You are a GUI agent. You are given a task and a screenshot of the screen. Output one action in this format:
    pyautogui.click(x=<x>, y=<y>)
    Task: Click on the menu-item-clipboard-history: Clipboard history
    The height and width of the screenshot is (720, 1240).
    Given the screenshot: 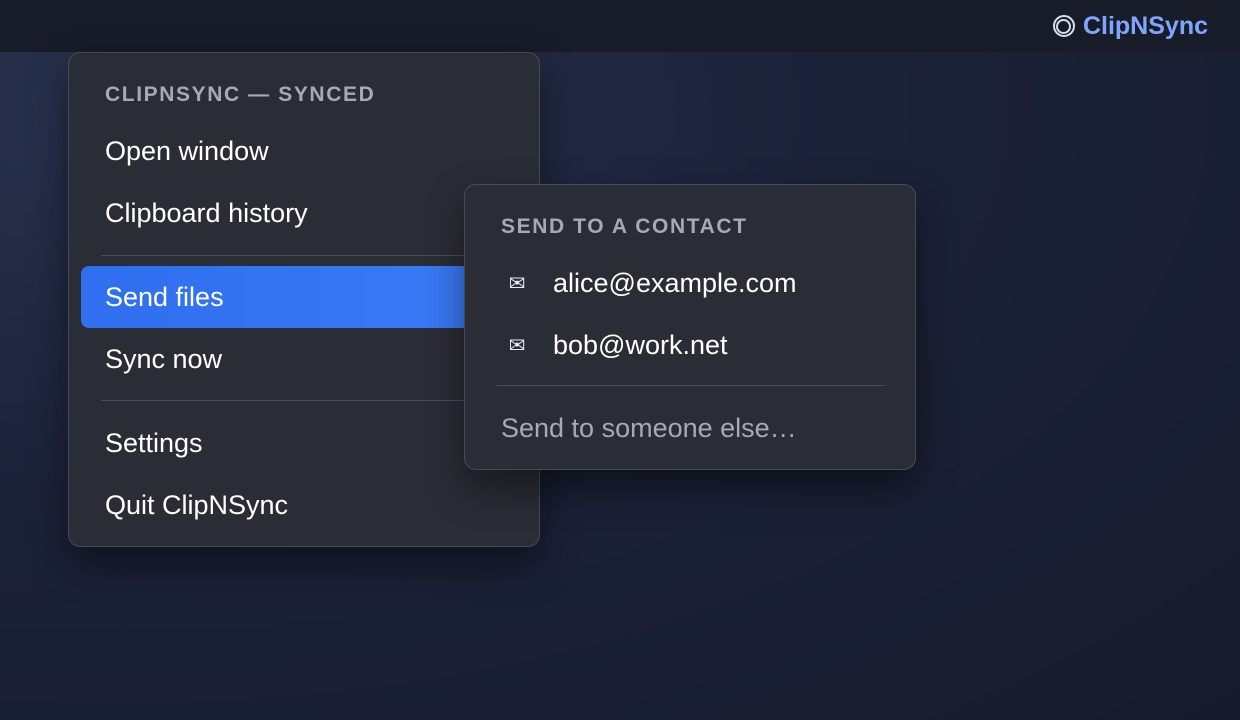 What is the action you would take?
    pyautogui.click(x=305, y=213)
    